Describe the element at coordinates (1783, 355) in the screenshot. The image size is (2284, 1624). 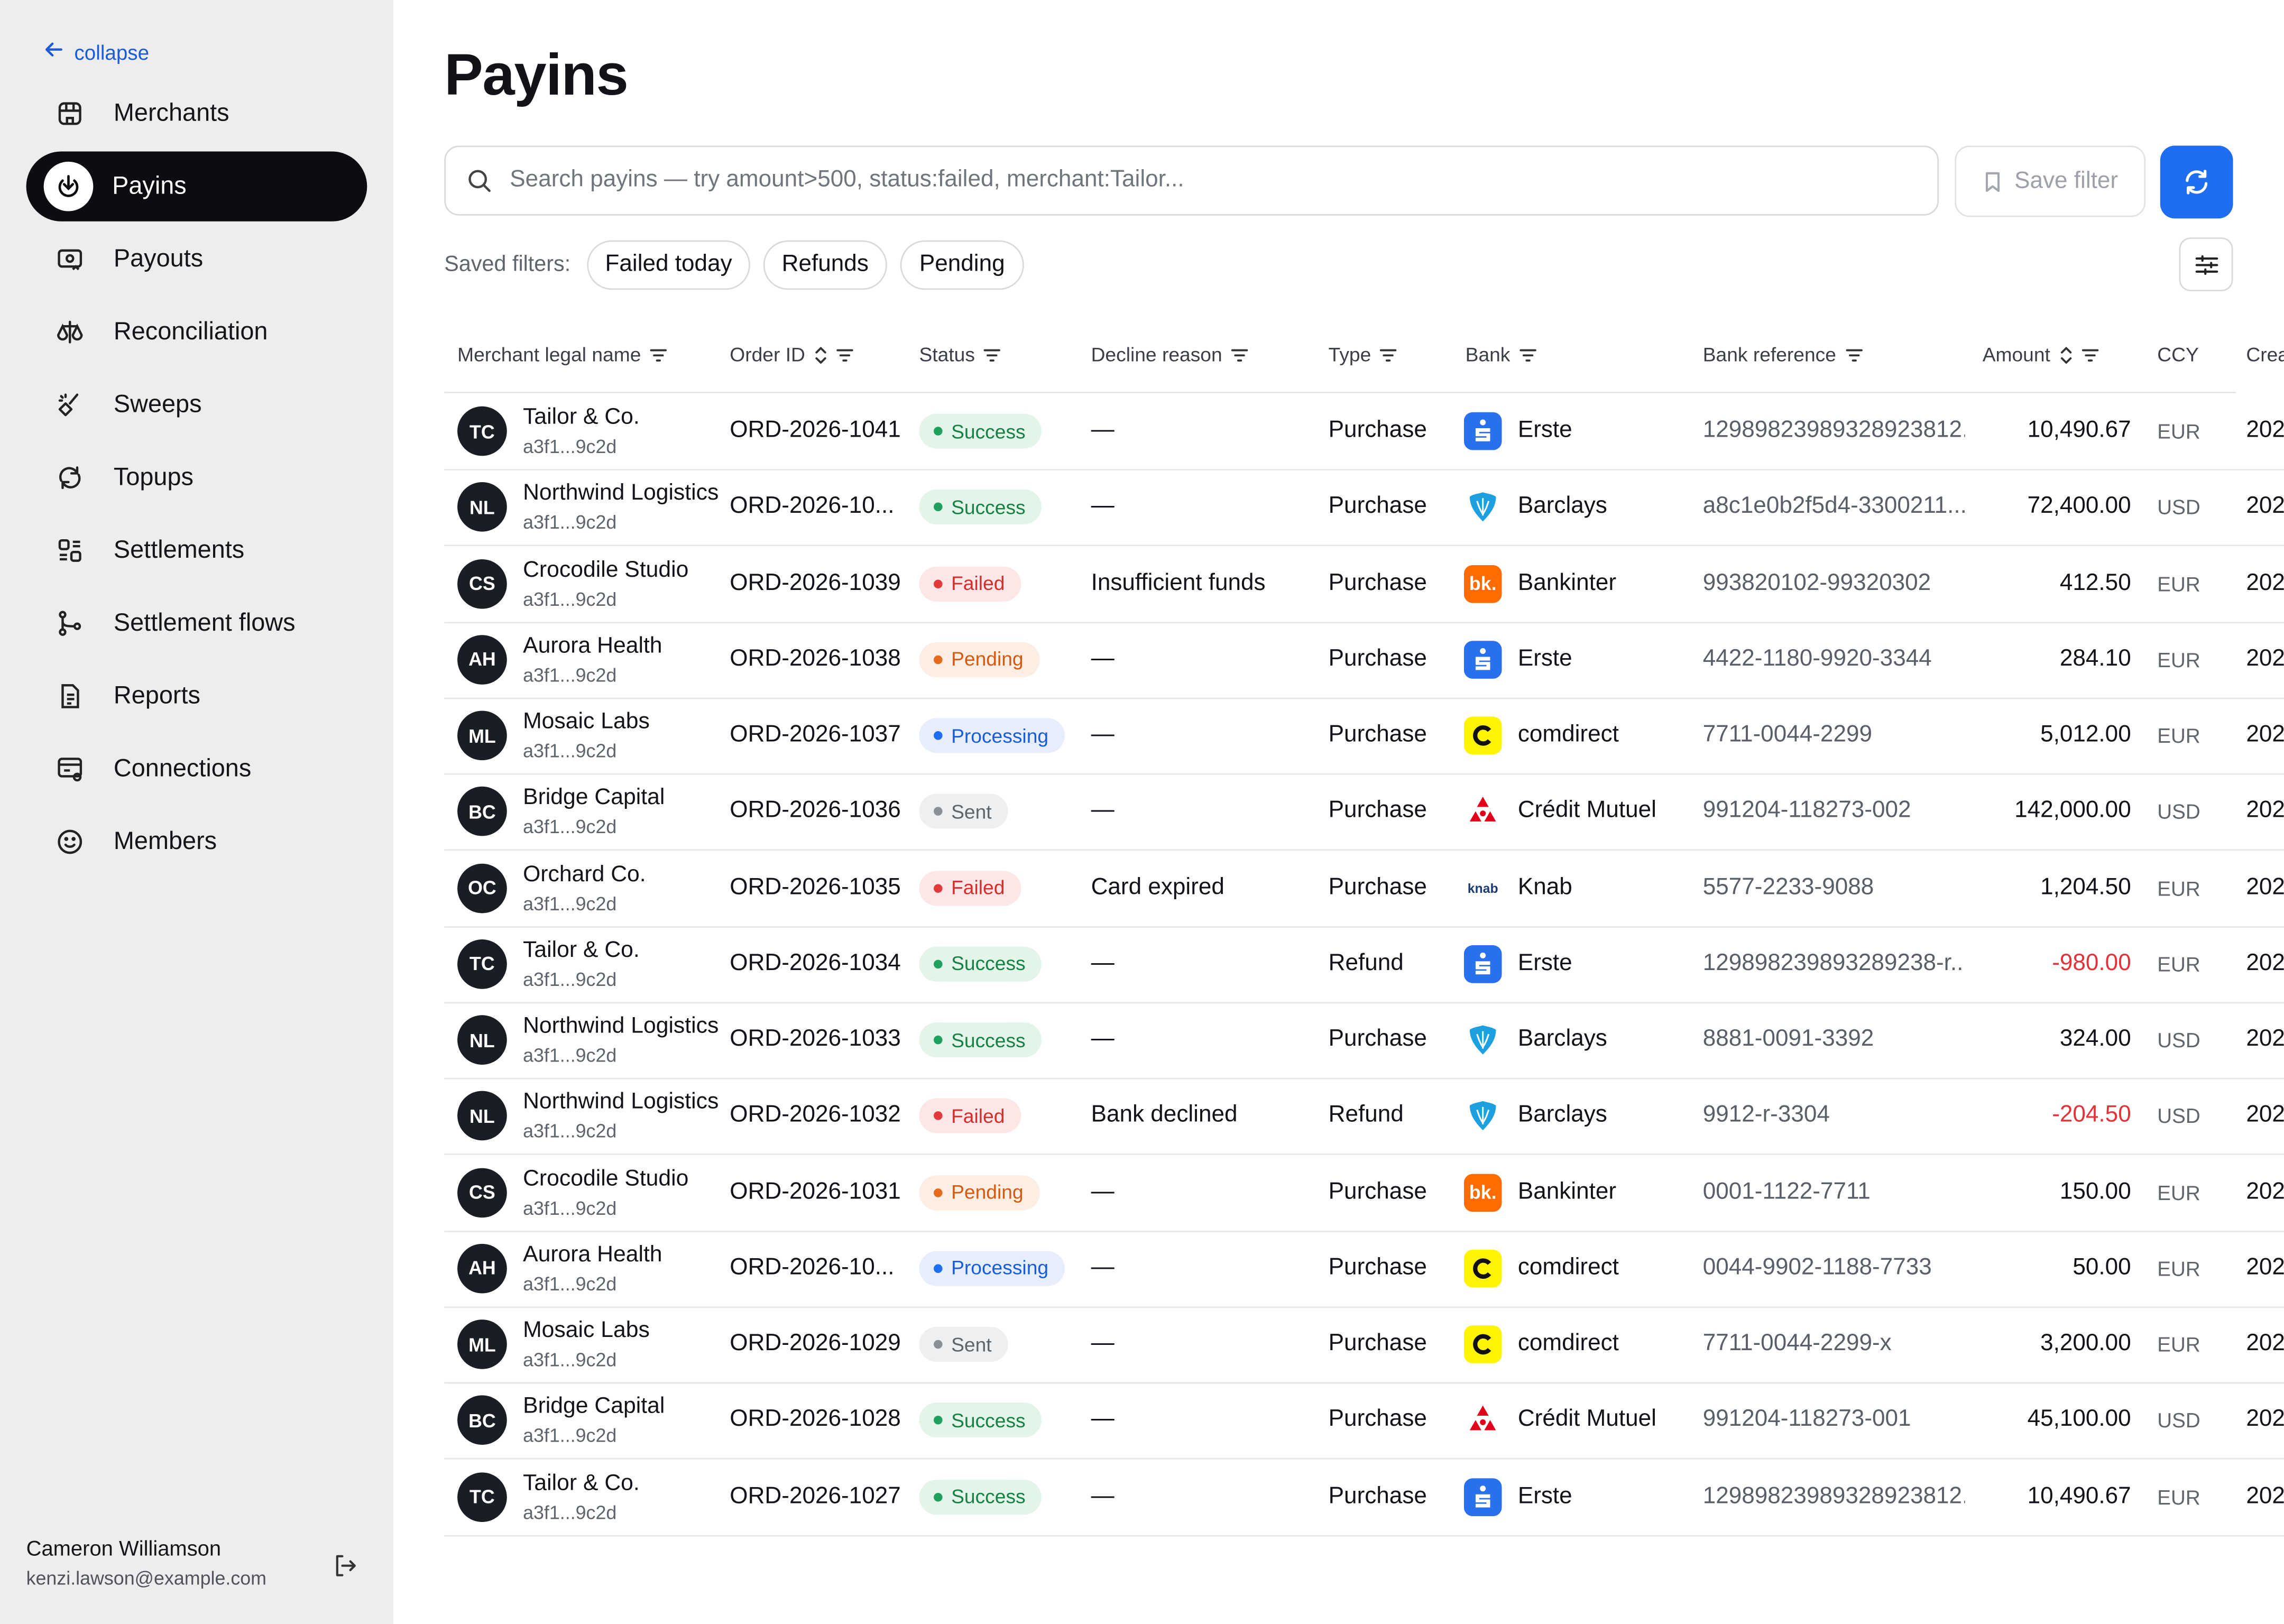
I see `column-header-bank-reference: Bank reference` at that location.